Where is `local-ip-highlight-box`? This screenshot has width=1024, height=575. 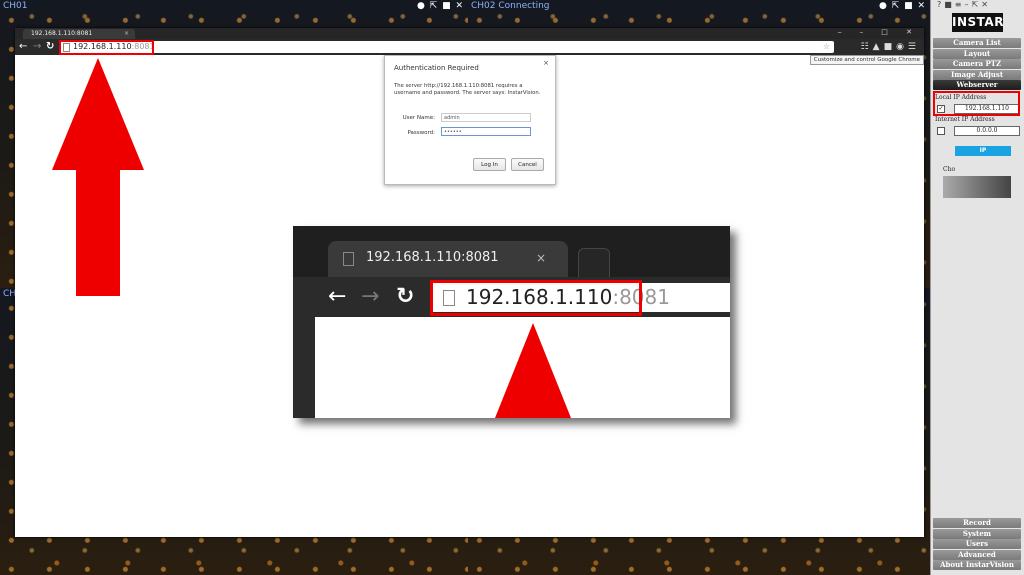
local-ip-highlight-box is located at coordinates (976, 103).